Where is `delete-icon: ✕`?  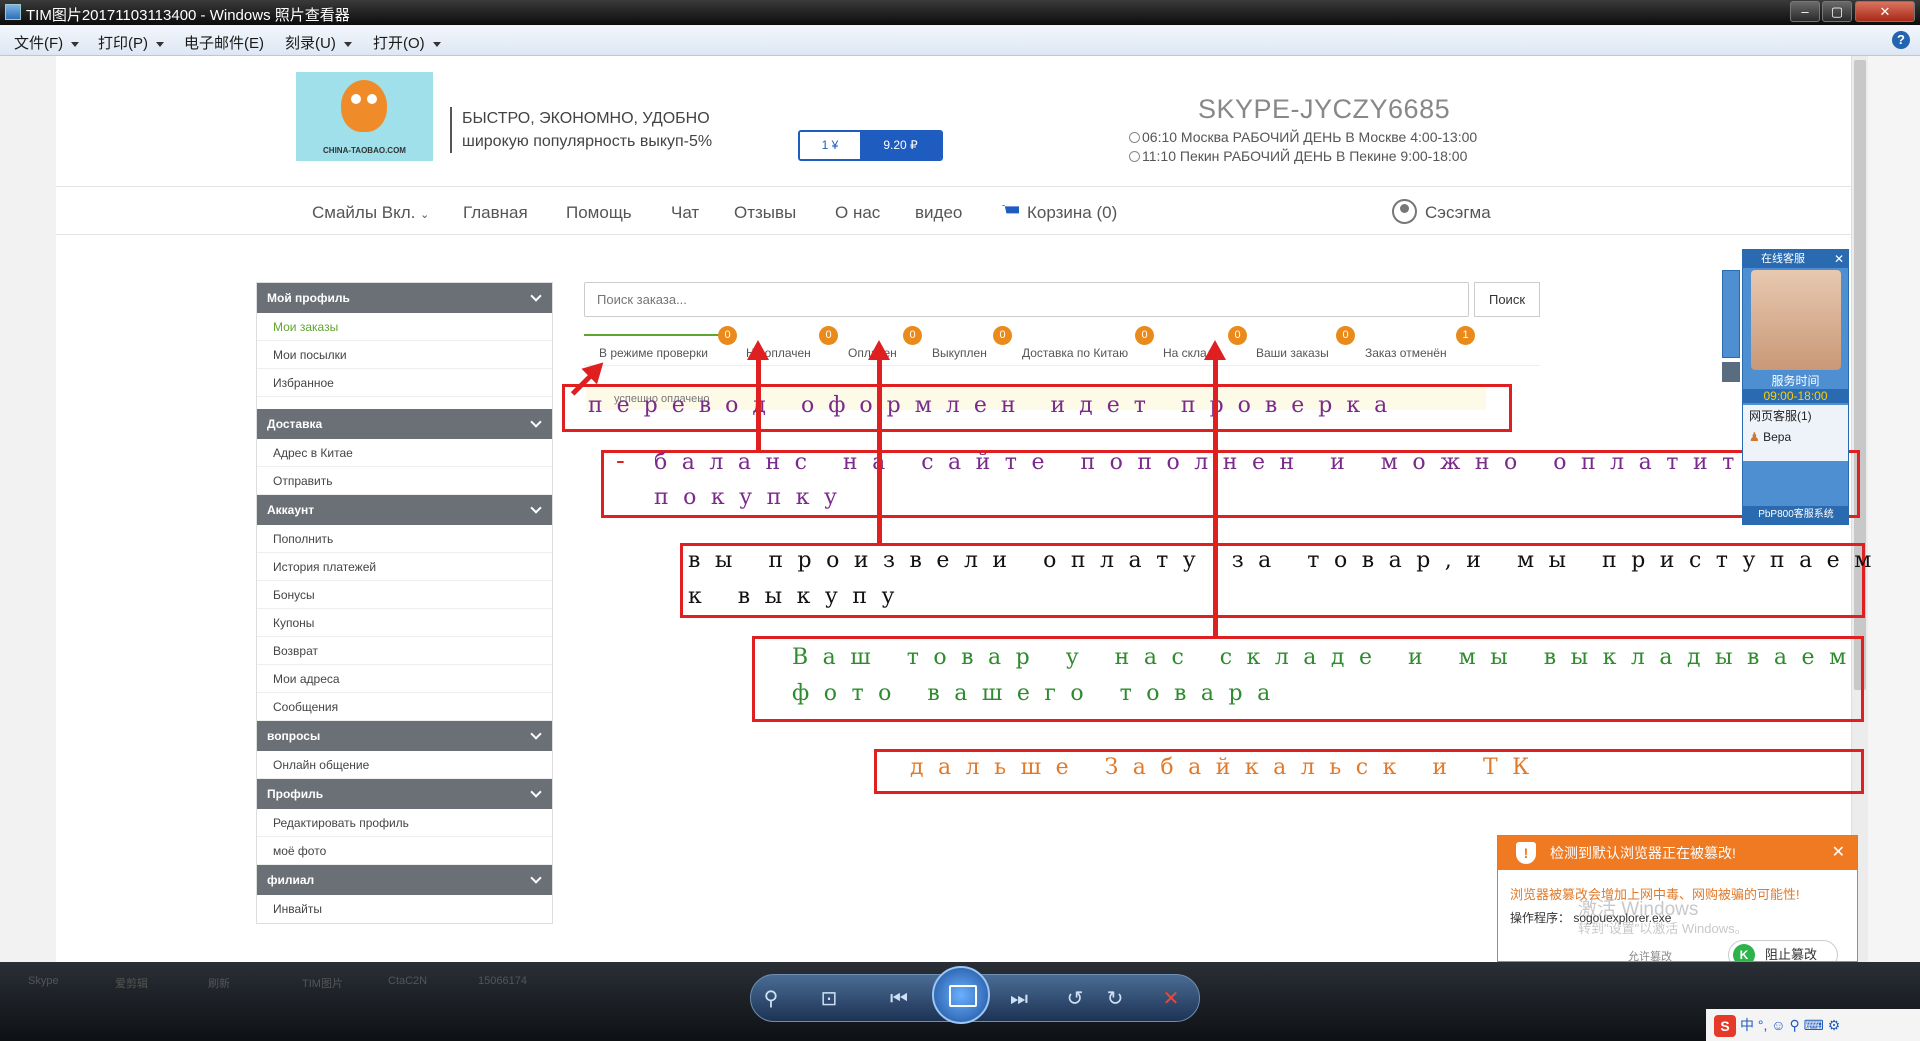 delete-icon: ✕ is located at coordinates (1171, 999).